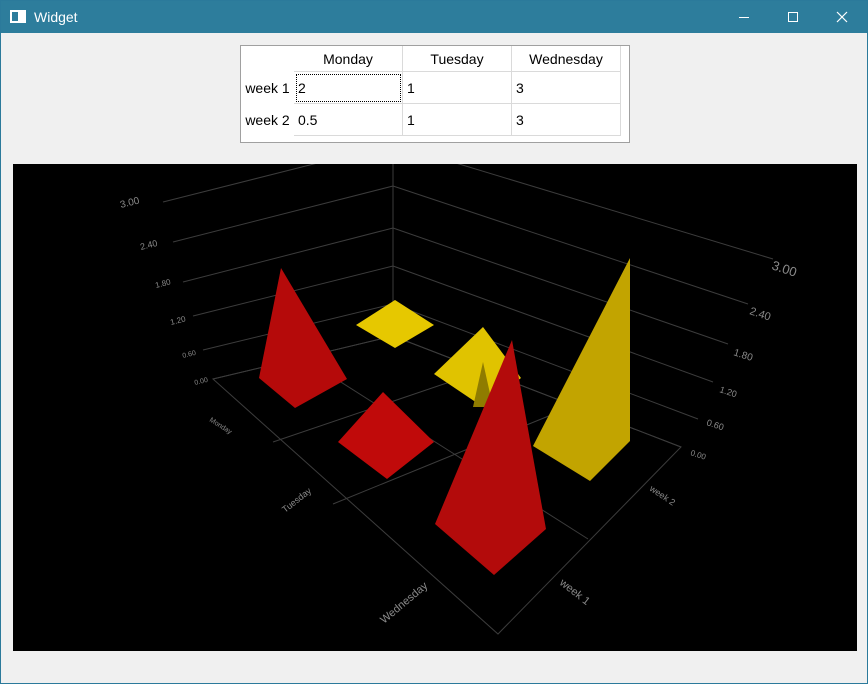  I want to click on row-header-week-2: week 2, so click(267, 120).